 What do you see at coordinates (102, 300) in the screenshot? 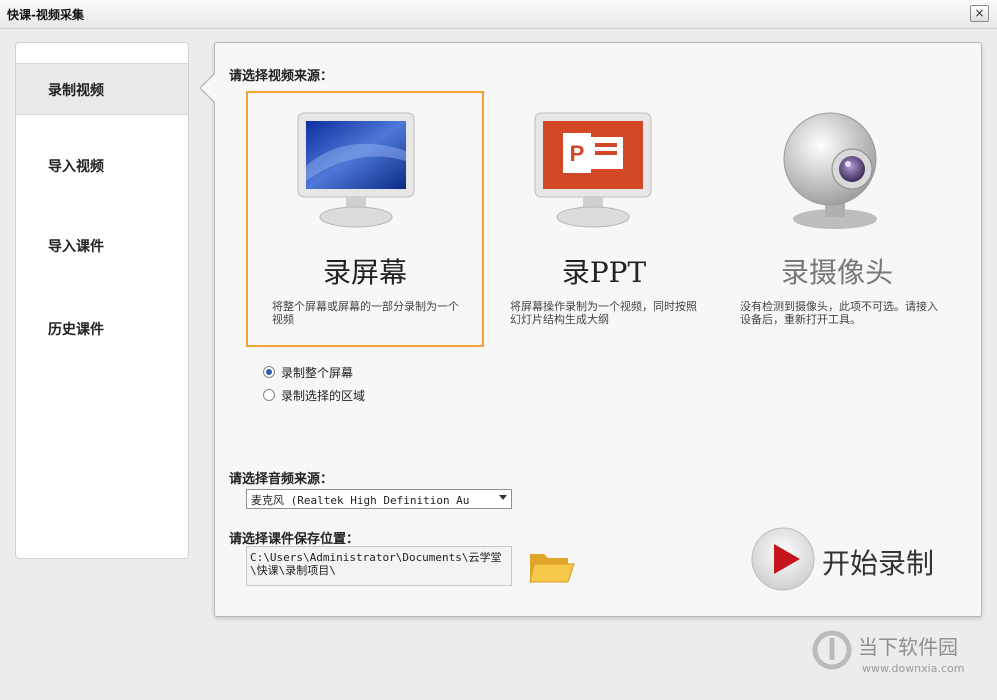
I see `sidebar: 录制视频 导入视频 导入课件 历史课件` at bounding box center [102, 300].